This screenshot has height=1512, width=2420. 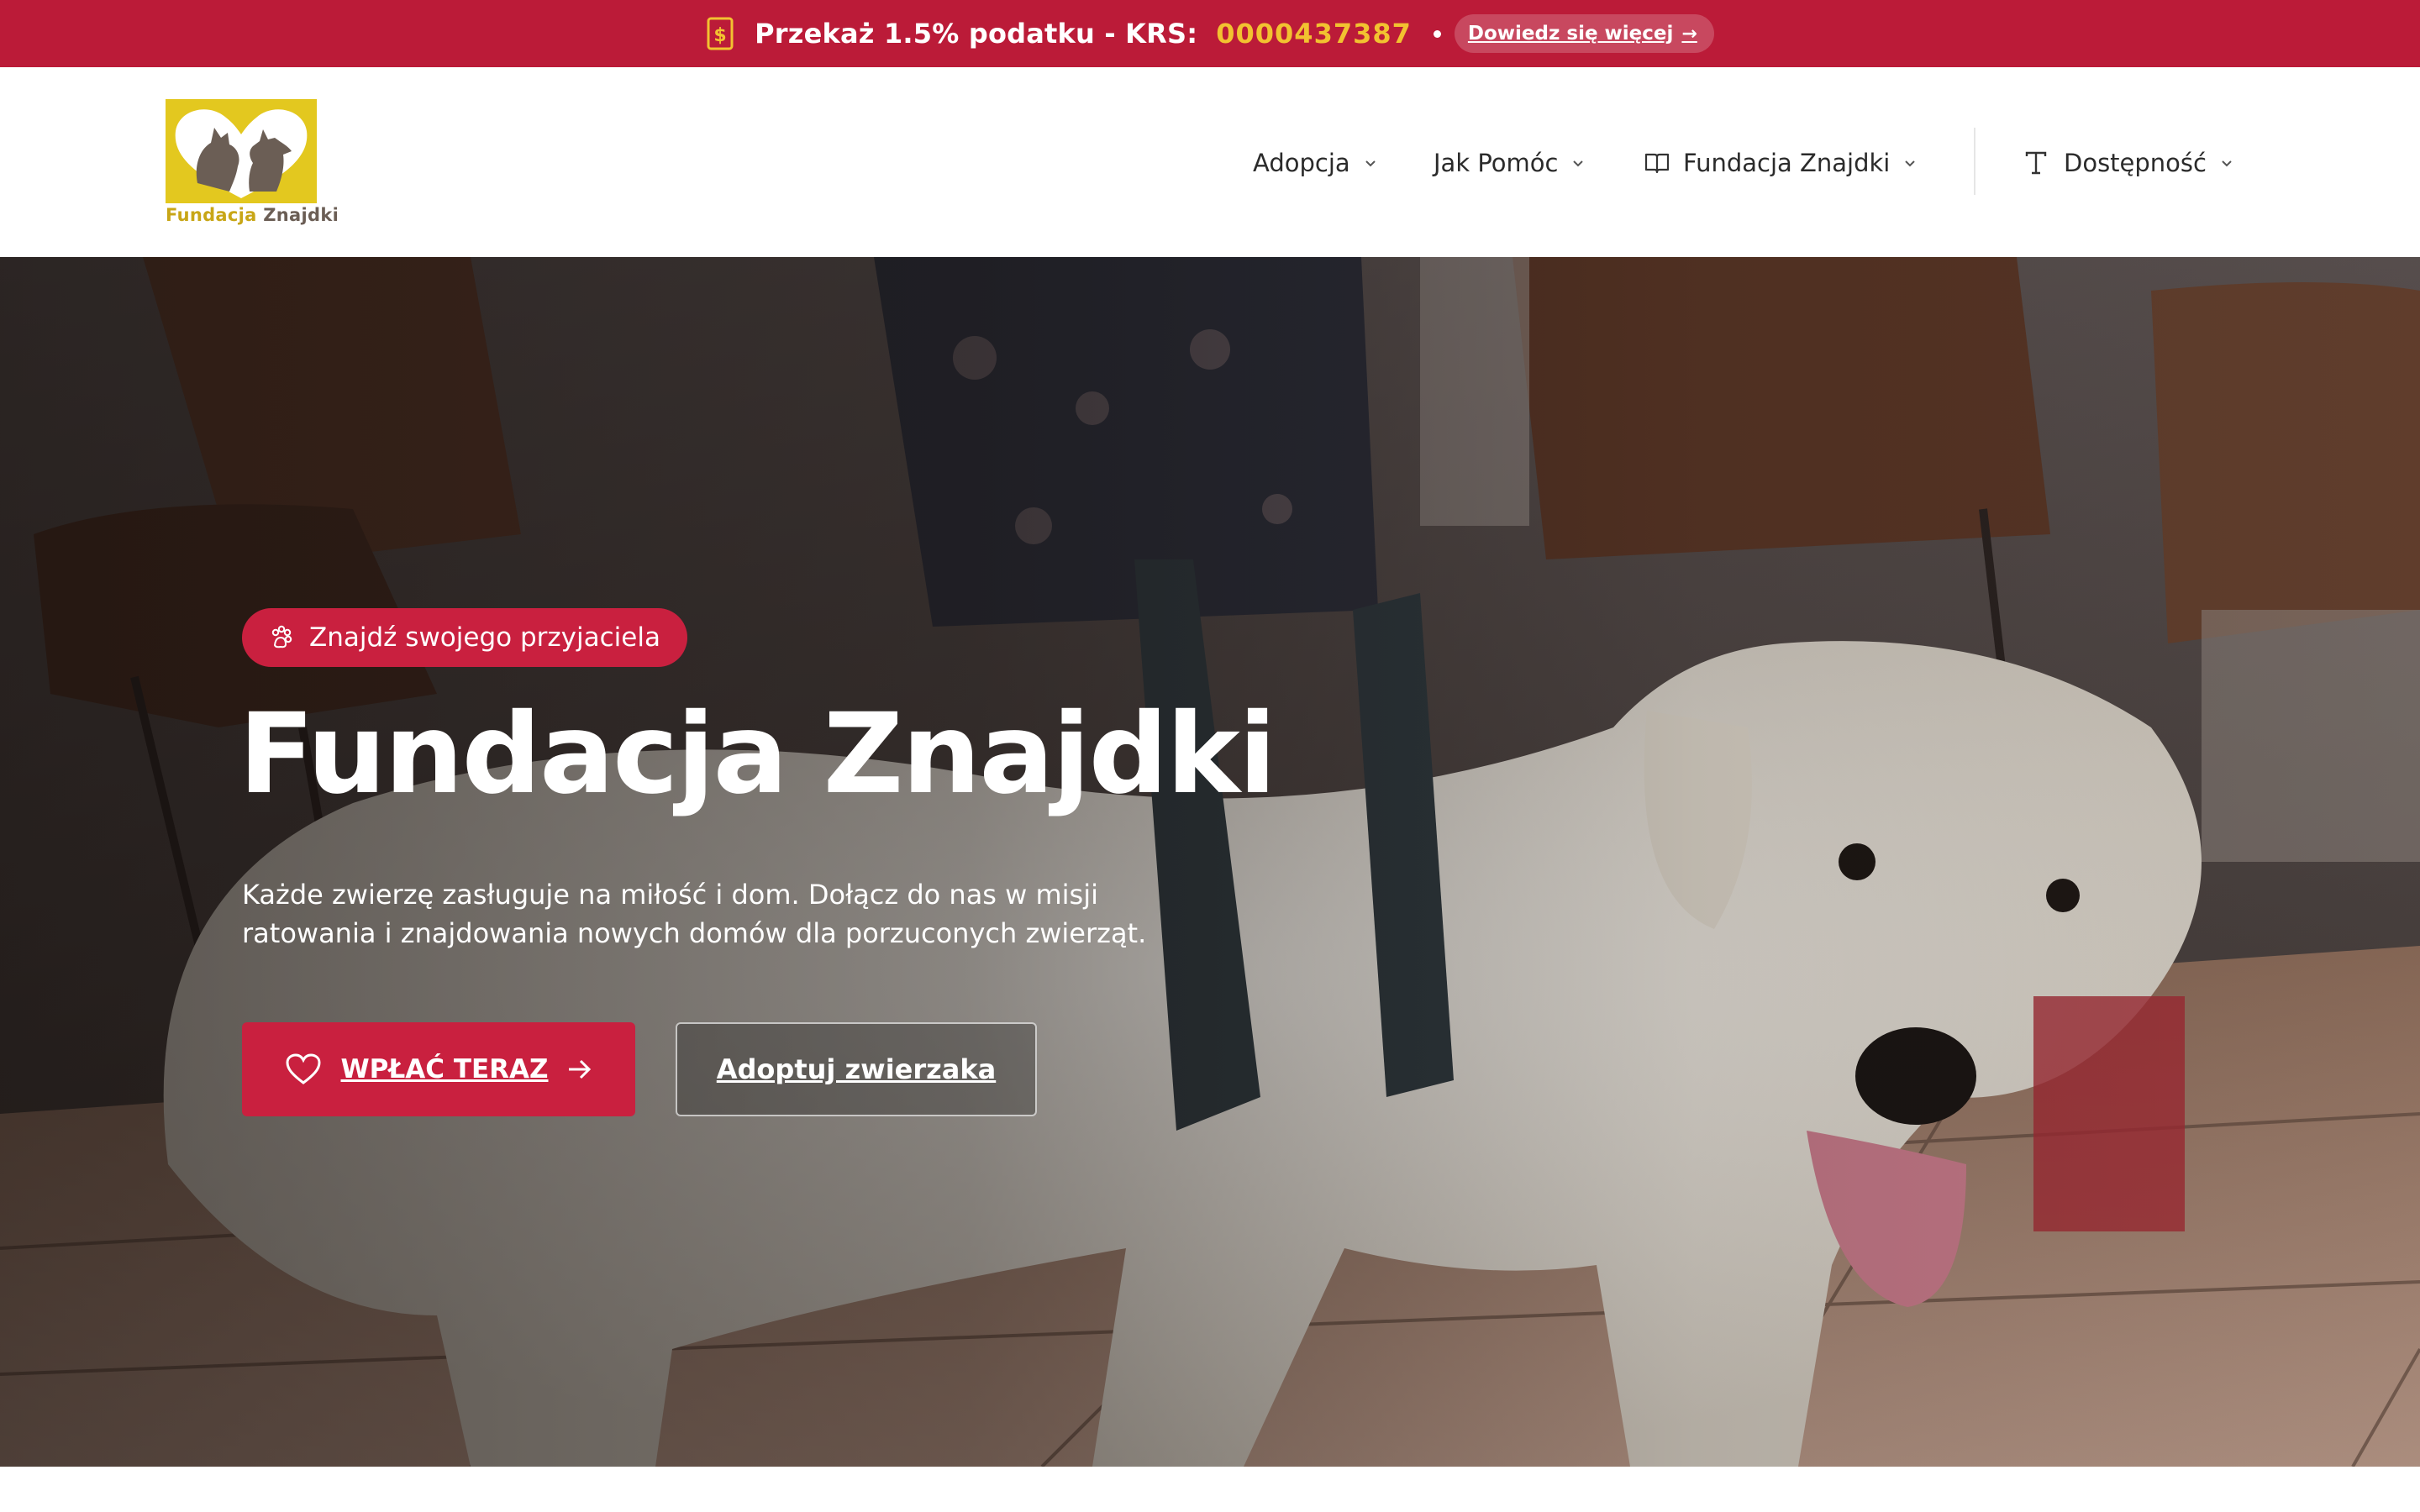 I want to click on heart-icon, so click(x=303, y=1068).